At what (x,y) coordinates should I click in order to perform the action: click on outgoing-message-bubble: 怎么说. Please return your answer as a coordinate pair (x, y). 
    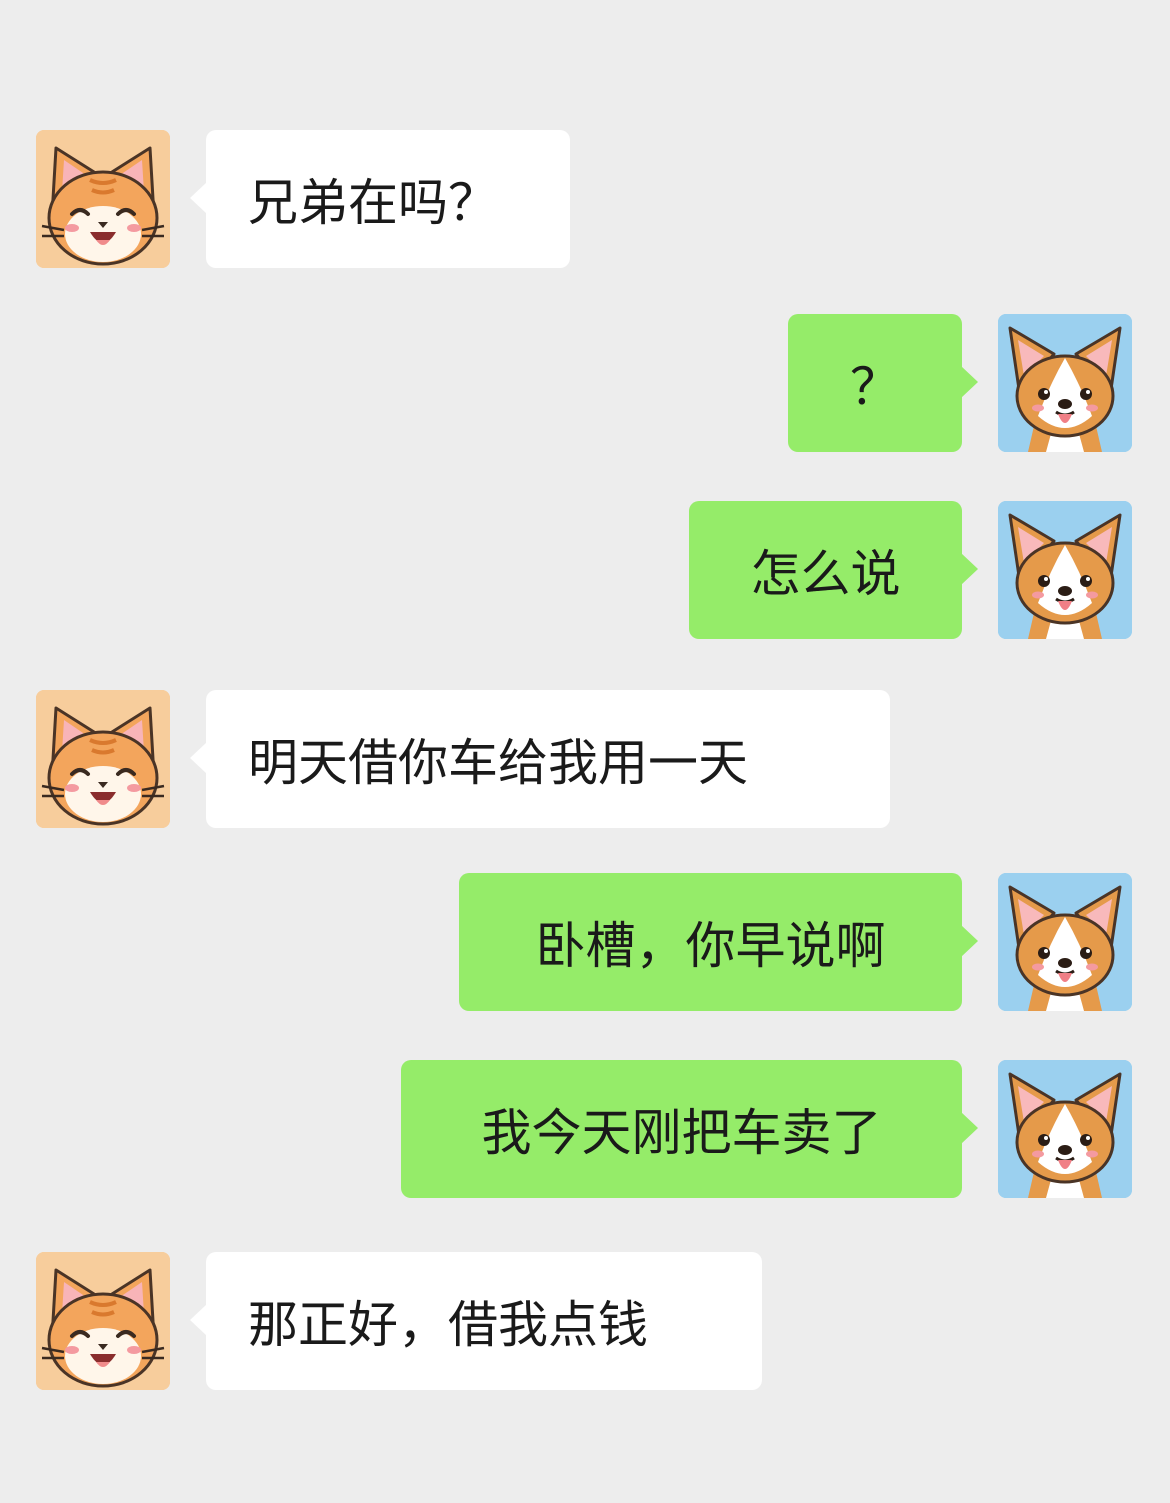
    Looking at the image, I should click on (825, 570).